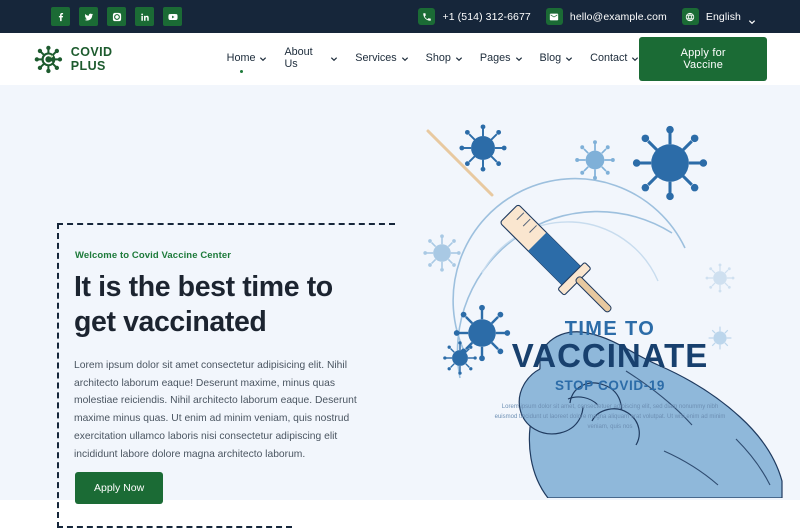 This screenshot has width=800, height=528. I want to click on virus-logo-icon, so click(48, 59).